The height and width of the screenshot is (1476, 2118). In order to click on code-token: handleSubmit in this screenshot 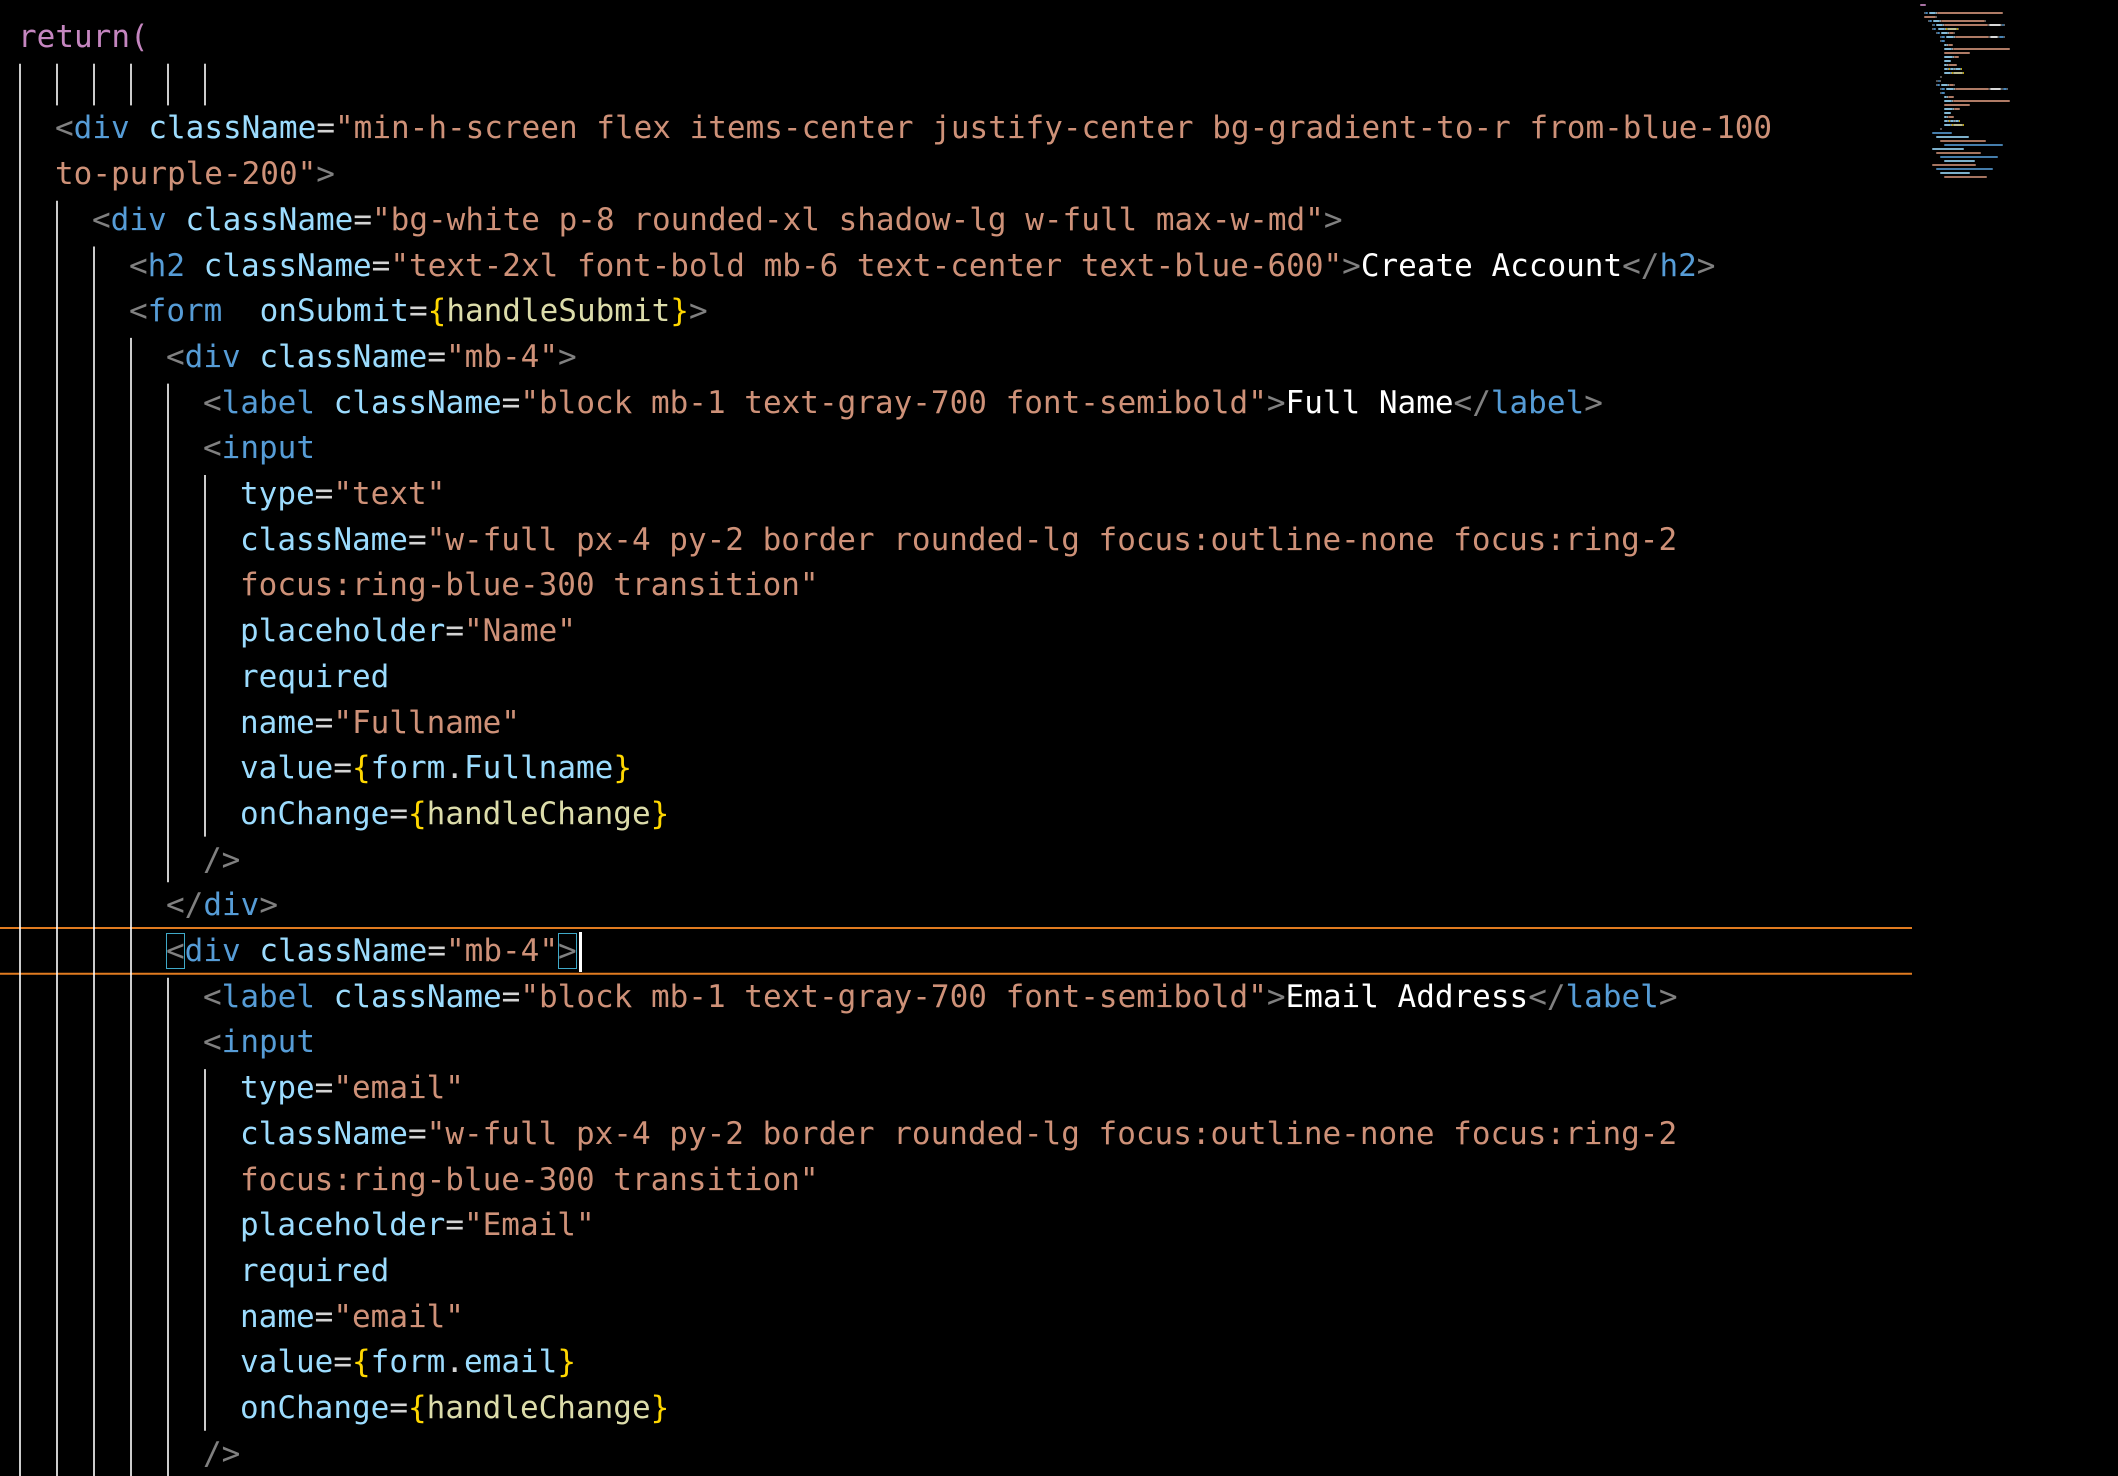, I will do `click(558, 311)`.